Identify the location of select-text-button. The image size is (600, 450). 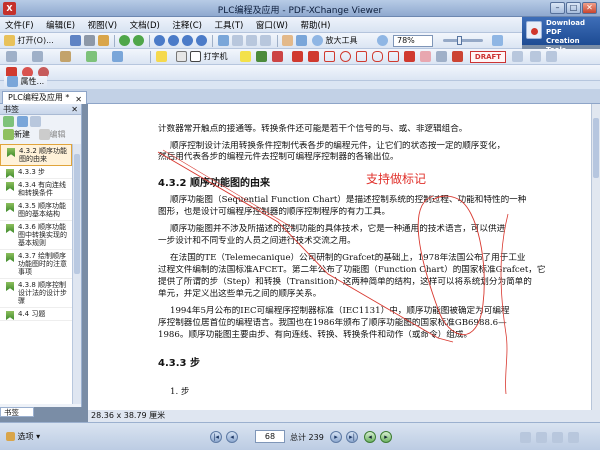
(301, 41).